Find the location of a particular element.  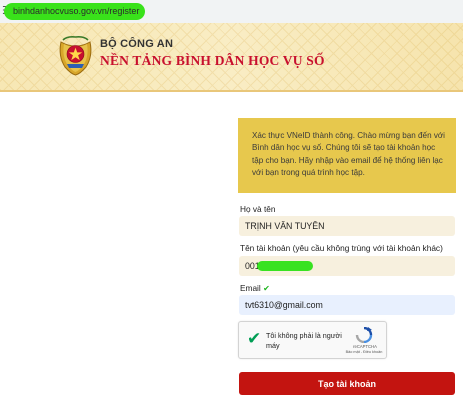

create-account-button: Tạo tài khoản is located at coordinates (347, 383).